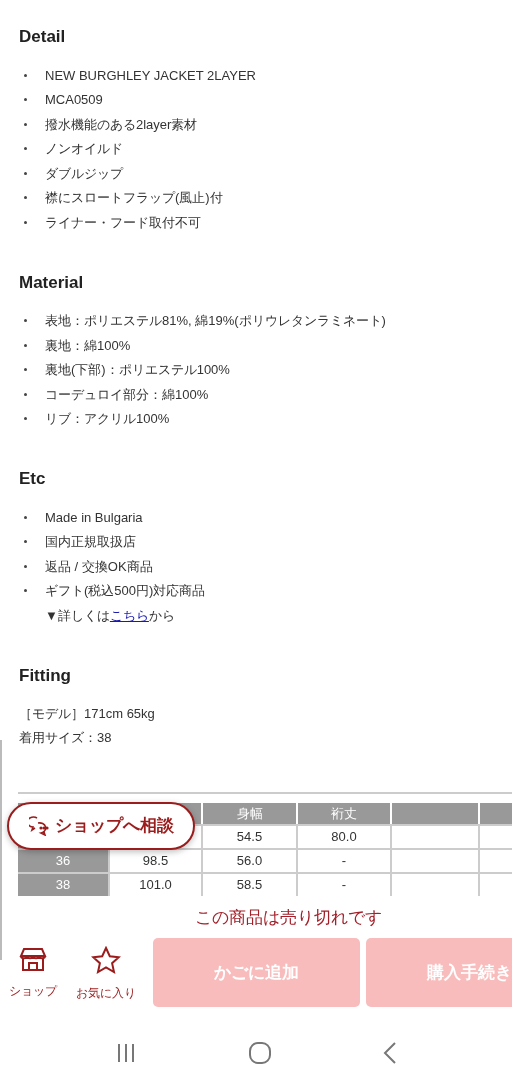 This screenshot has width=512, height=1080. Describe the element at coordinates (33, 991) in the screenshot. I see `tab-label: ショップ` at that location.